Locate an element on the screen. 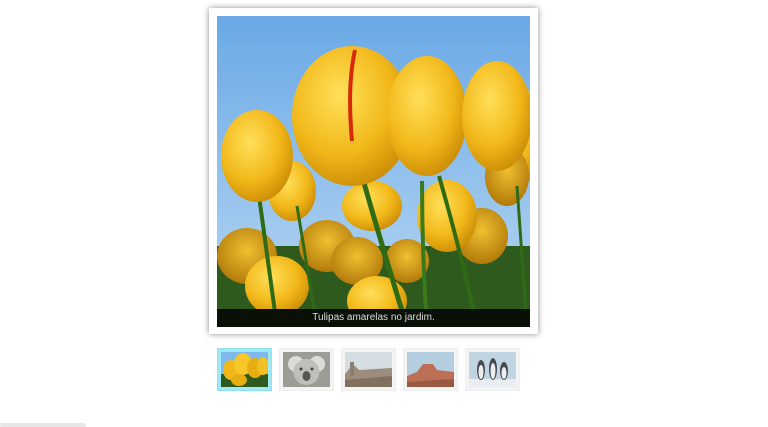  horizontal-scrollbar is located at coordinates (43, 425).